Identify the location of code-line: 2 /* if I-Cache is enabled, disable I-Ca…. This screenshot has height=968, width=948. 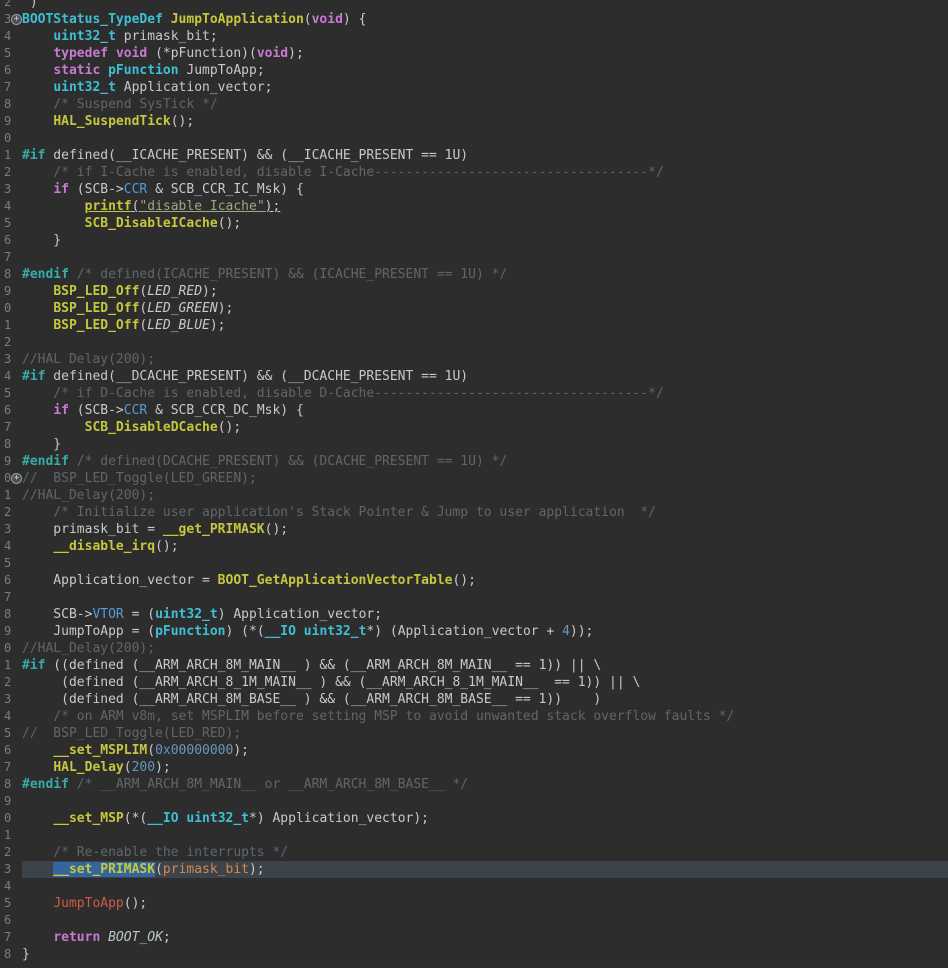
(474, 172).